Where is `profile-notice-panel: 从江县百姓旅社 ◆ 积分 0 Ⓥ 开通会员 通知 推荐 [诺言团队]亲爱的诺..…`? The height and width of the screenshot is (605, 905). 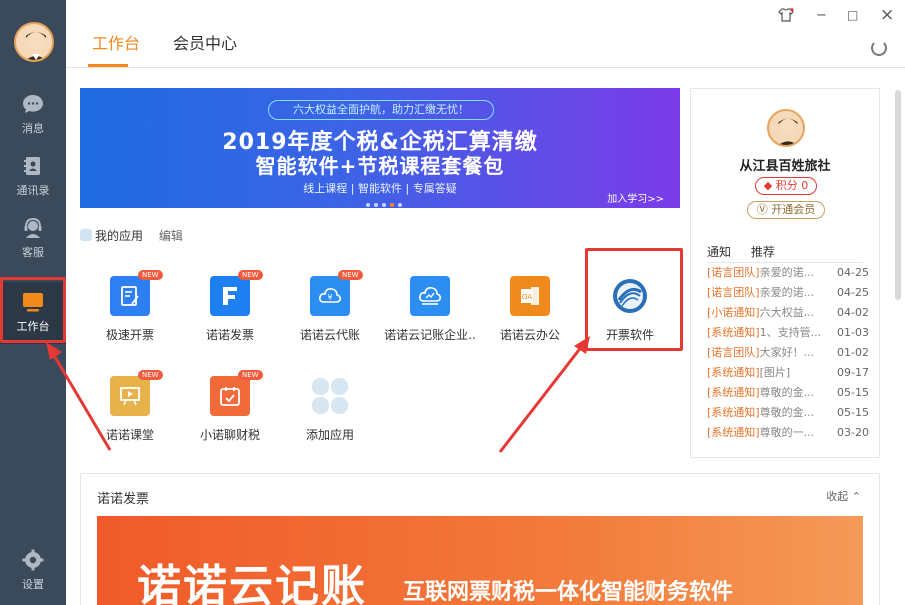
profile-notice-panel: 从江县百姓旅社 ◆ 积分 0 Ⓥ 开通会员 通知 推荐 [诺言团队]亲爱的诺..… is located at coordinates (785, 273).